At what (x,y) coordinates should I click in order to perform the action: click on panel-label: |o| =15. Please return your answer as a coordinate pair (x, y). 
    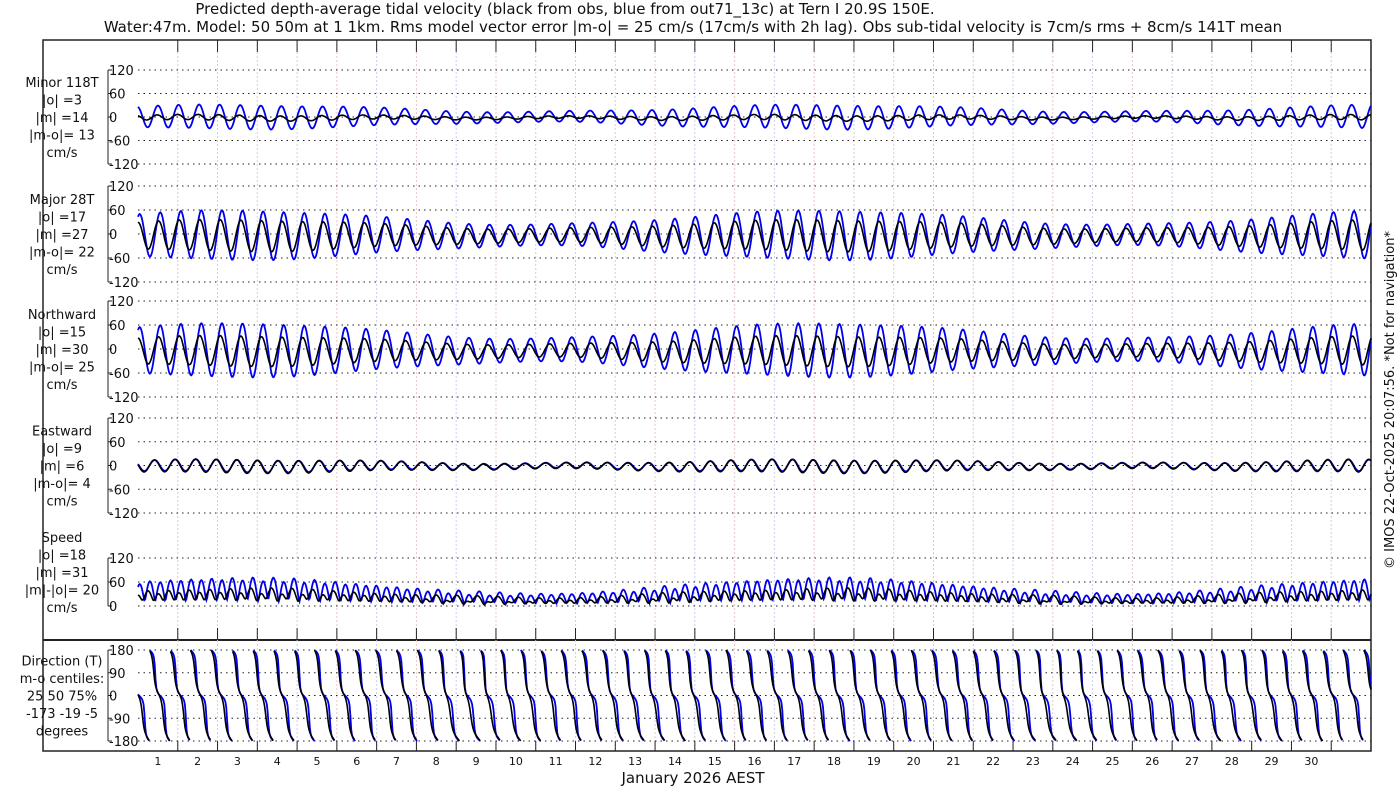
    Looking at the image, I should click on (62, 333).